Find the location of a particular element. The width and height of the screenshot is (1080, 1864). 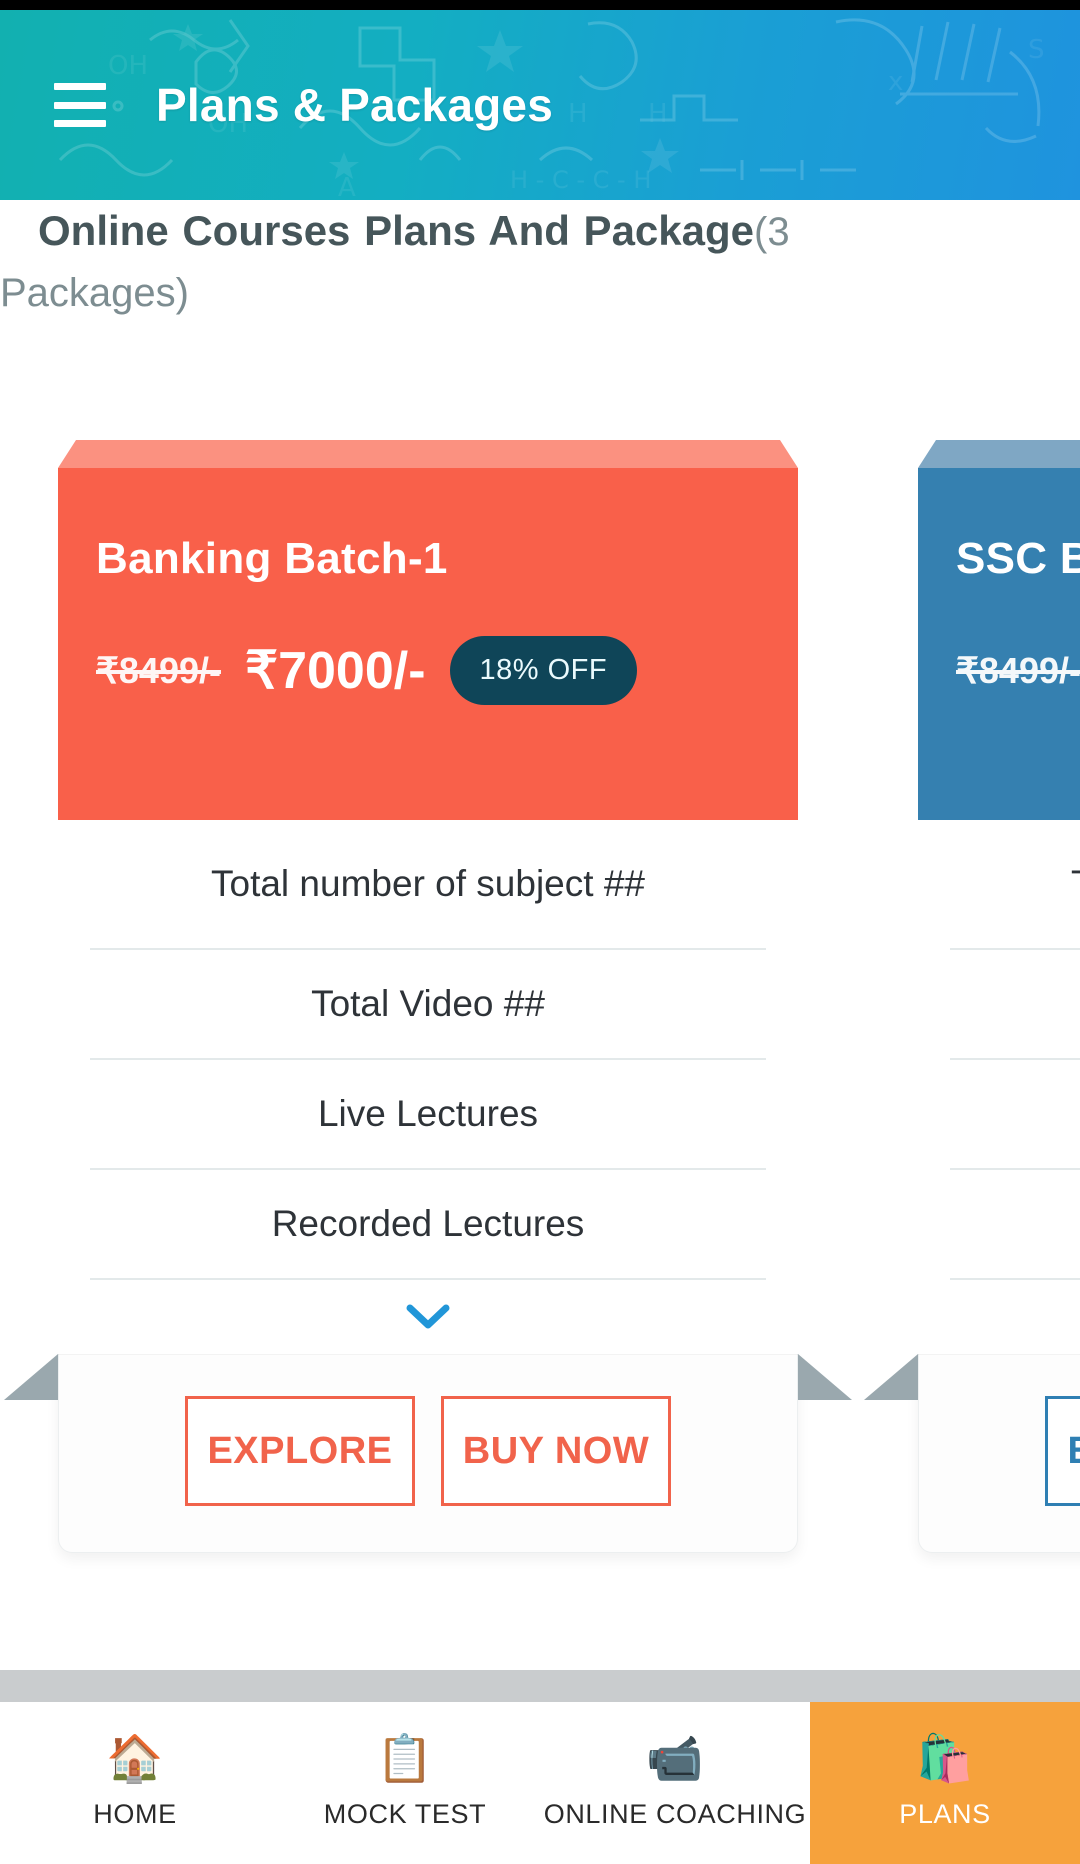

nav-separator is located at coordinates (540, 1686).